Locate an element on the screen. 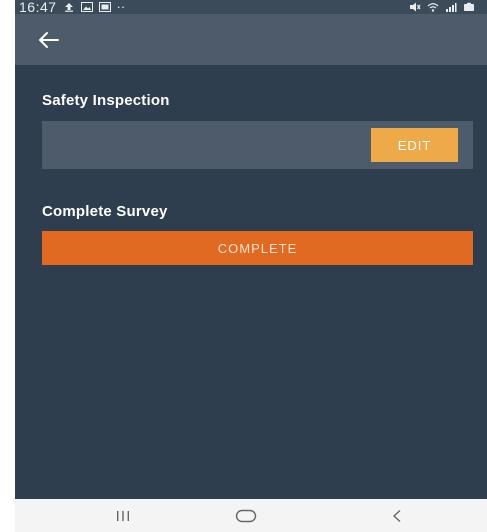 The height and width of the screenshot is (532, 487). image-icon is located at coordinates (86, 7).